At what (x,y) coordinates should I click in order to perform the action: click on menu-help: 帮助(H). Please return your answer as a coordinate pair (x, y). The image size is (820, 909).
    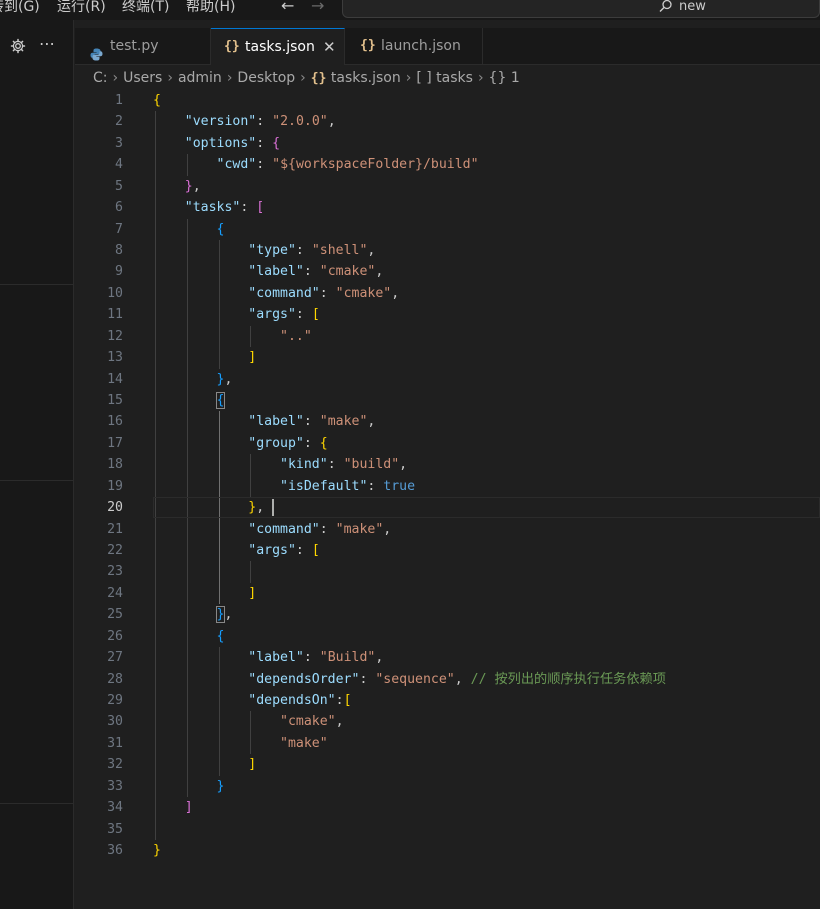
    Looking at the image, I should click on (210, 7).